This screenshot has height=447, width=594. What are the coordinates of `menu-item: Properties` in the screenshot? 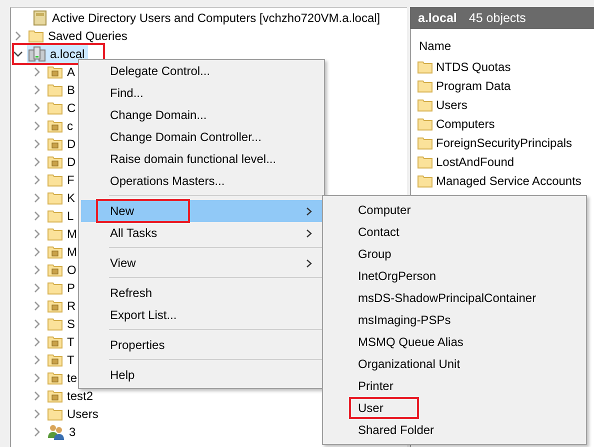 It's located at (201, 345).